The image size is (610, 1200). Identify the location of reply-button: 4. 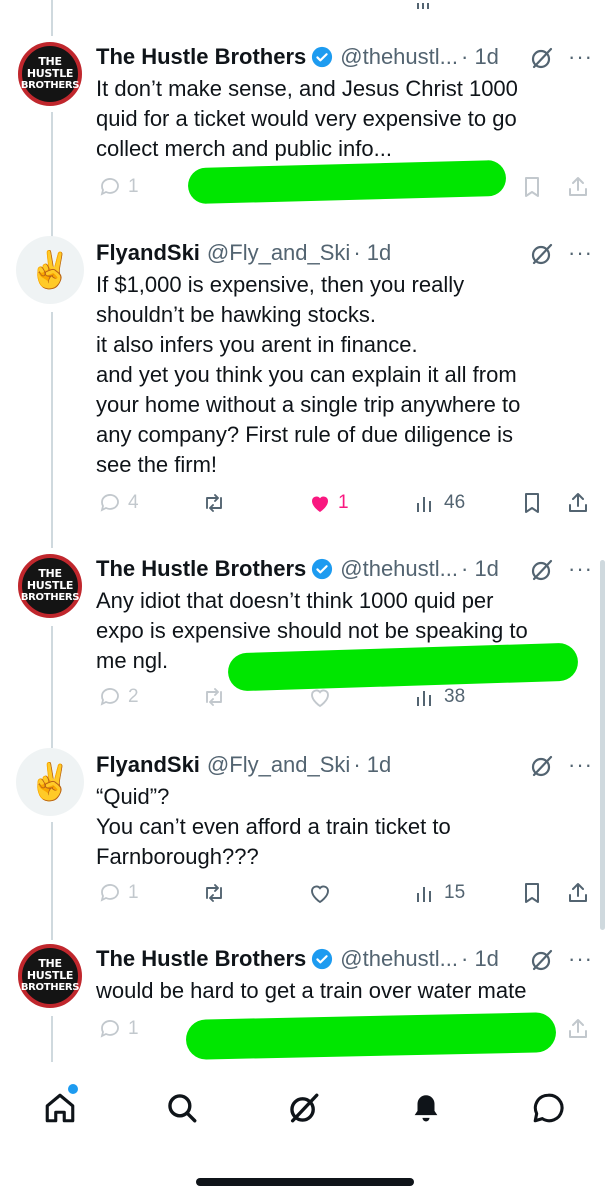
(118, 503).